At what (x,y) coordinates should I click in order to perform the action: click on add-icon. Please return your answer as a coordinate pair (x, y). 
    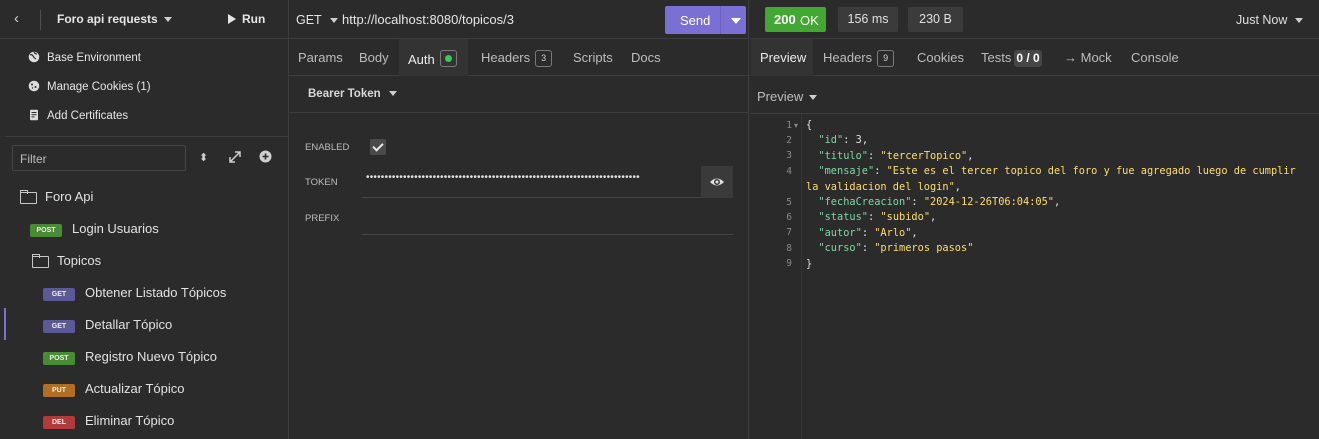
    Looking at the image, I should click on (265, 158).